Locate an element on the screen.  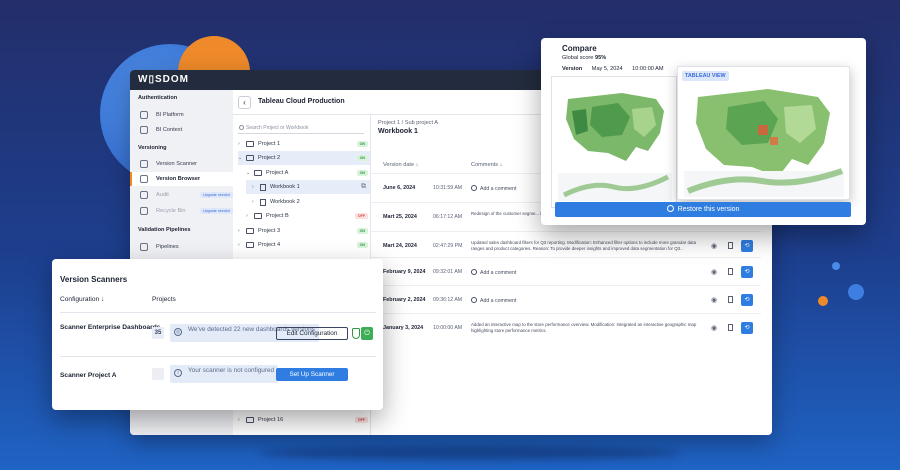
shield-icon is located at coordinates (356, 333).